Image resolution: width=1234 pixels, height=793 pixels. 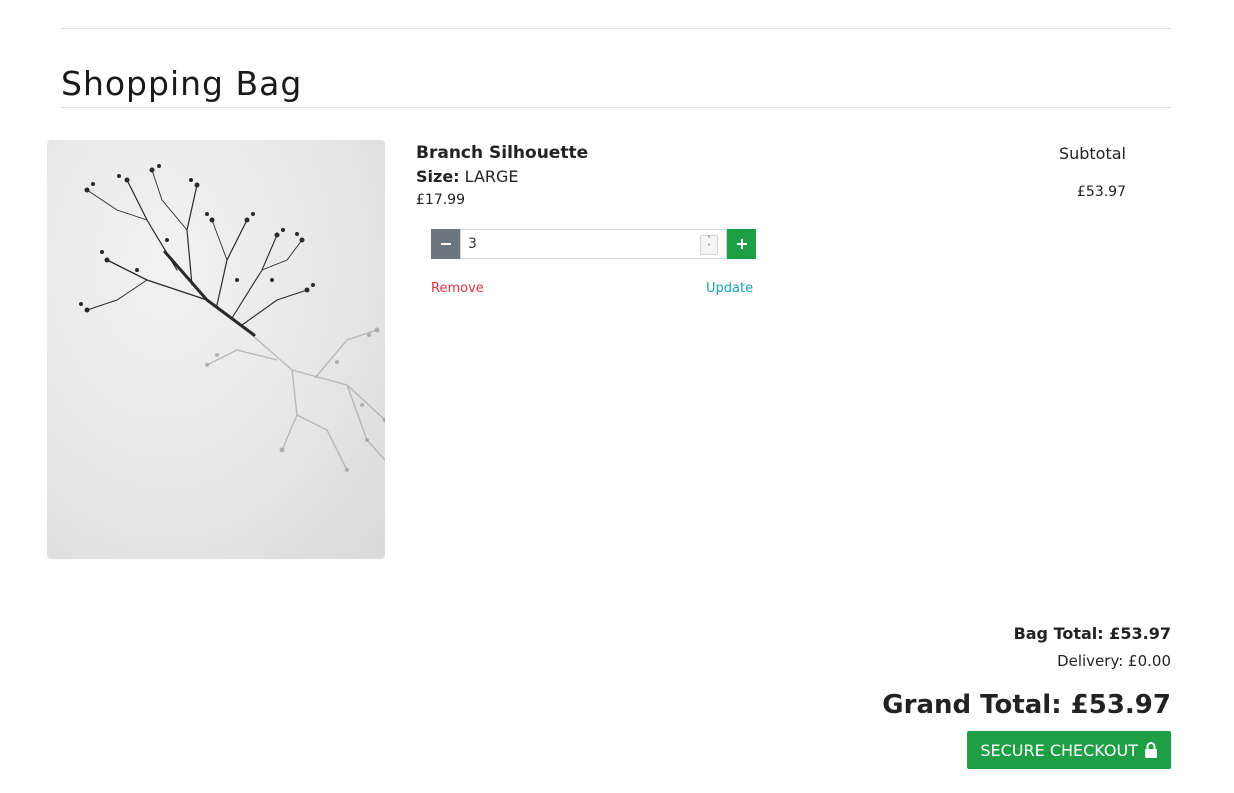 I want to click on size-value: LARGE, so click(x=491, y=176).